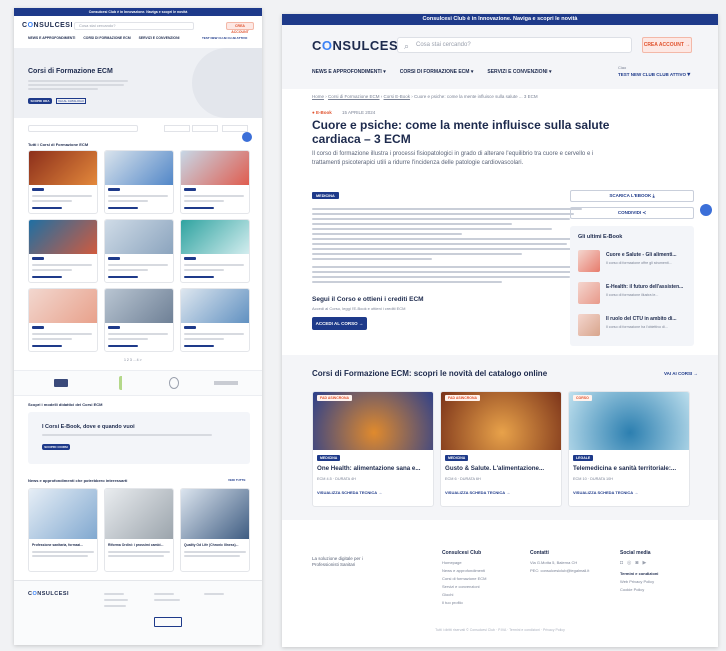 The image size is (726, 651). I want to click on catalog-all-link: VAI AI CORSI →, so click(681, 373).